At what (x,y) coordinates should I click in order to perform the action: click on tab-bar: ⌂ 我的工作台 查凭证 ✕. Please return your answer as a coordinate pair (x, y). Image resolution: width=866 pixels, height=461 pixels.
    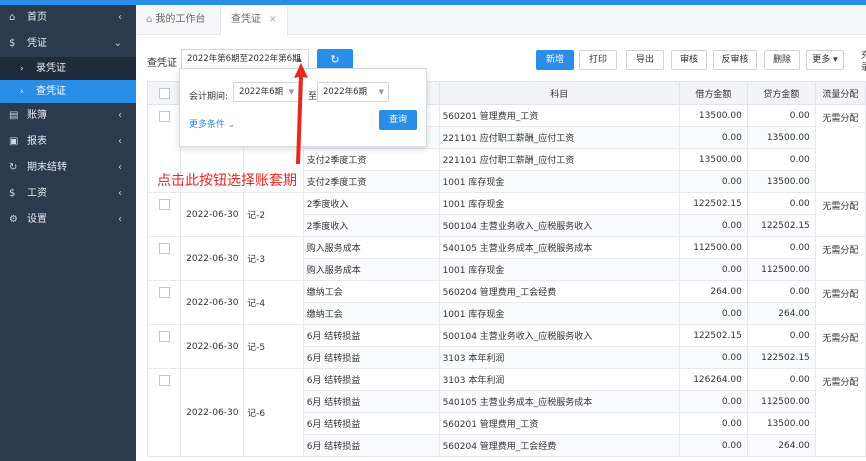
    Looking at the image, I should click on (501, 20).